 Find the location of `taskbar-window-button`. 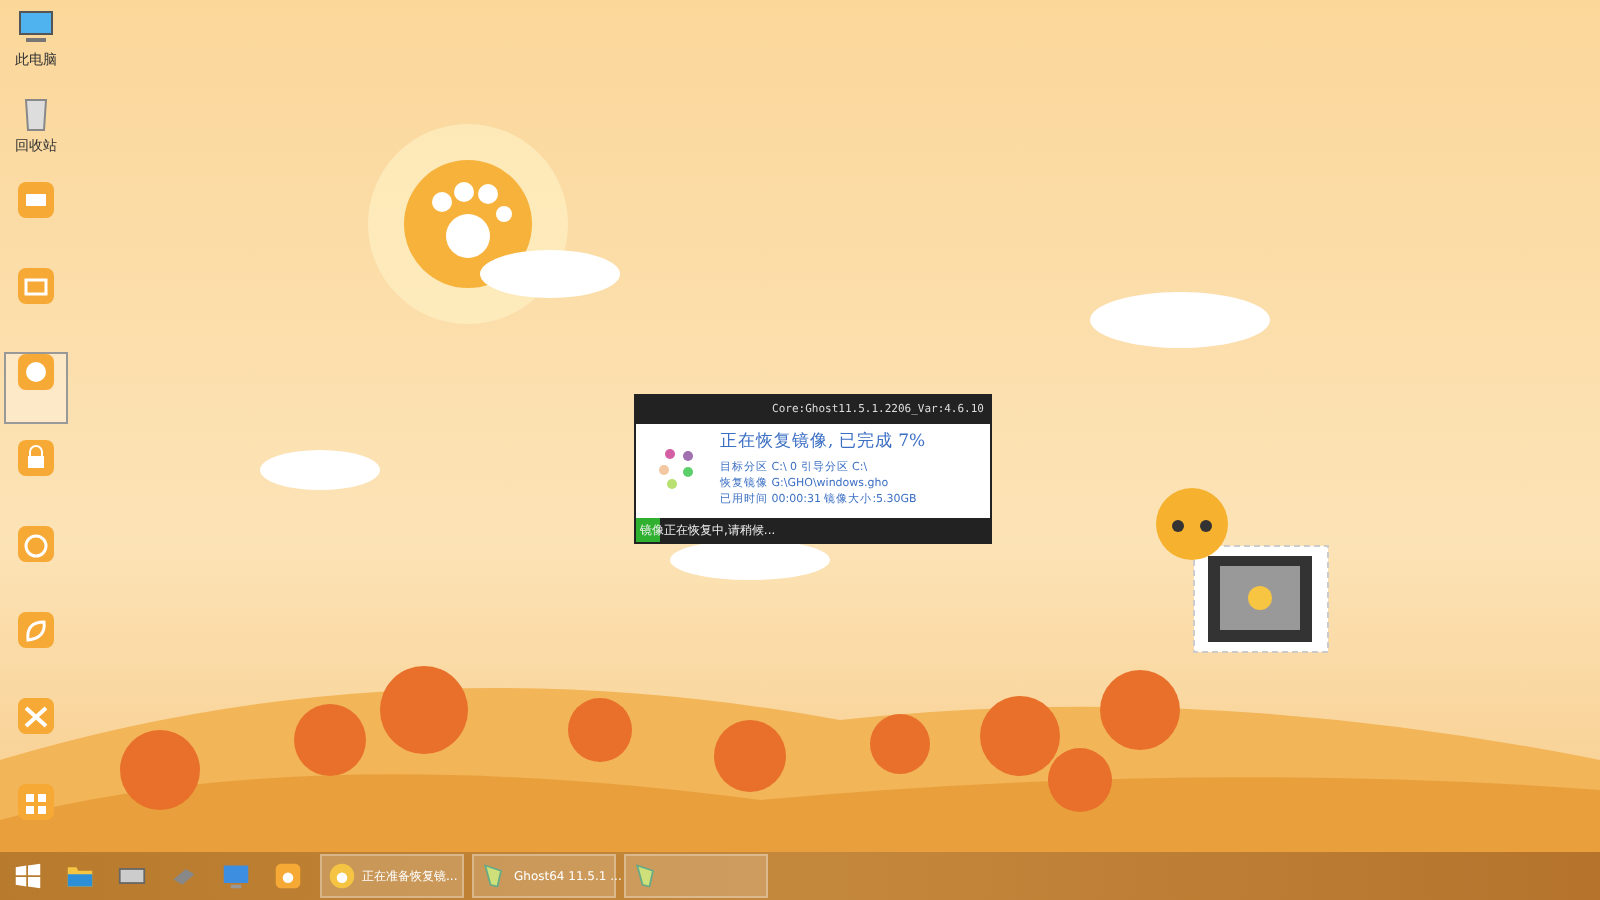

taskbar-window-button is located at coordinates (696, 876).